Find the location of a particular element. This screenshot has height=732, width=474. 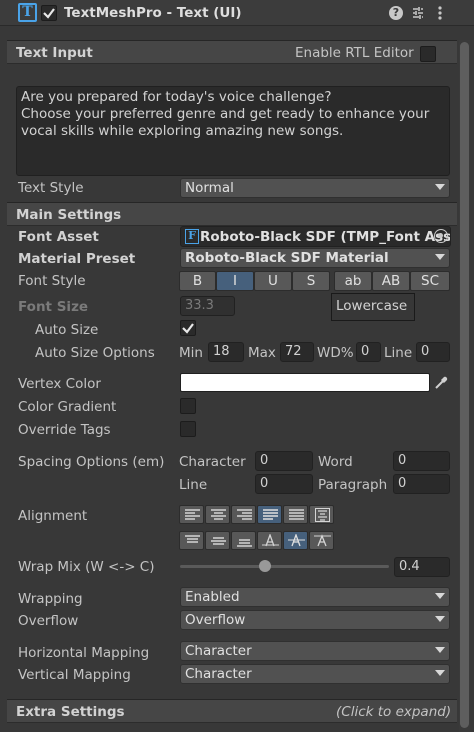

align-baseline-icon is located at coordinates (270, 540).